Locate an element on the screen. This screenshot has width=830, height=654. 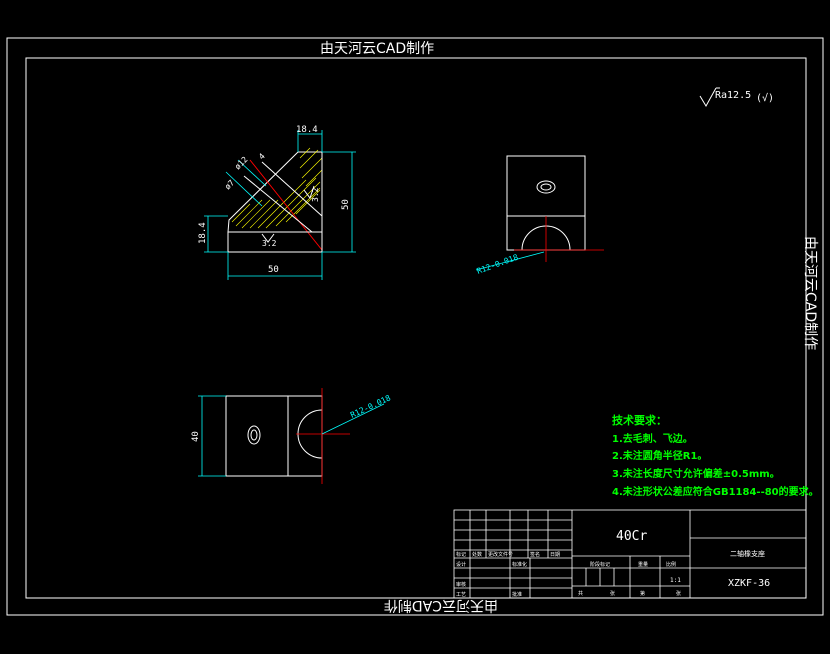
title-part-name: 二轴橡支座 is located at coordinates (747, 553).